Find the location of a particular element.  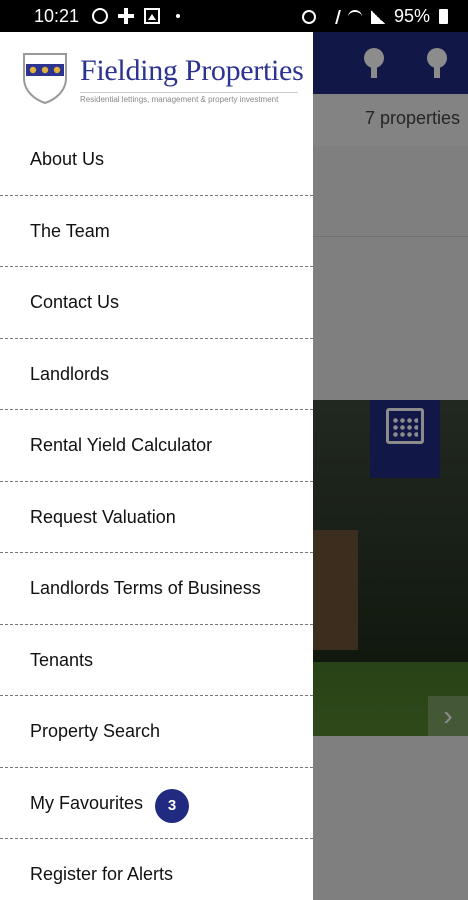

menu-item-property-search: Property Search is located at coordinates (156, 732).